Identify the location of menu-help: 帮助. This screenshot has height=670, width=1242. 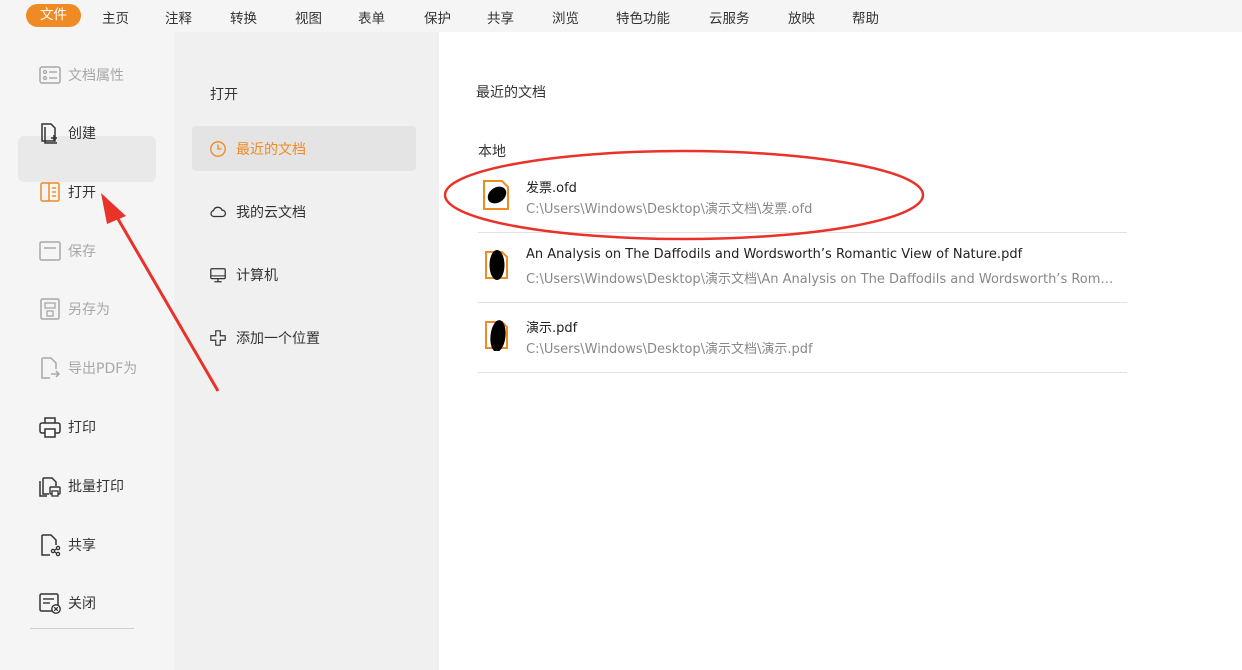
(865, 17).